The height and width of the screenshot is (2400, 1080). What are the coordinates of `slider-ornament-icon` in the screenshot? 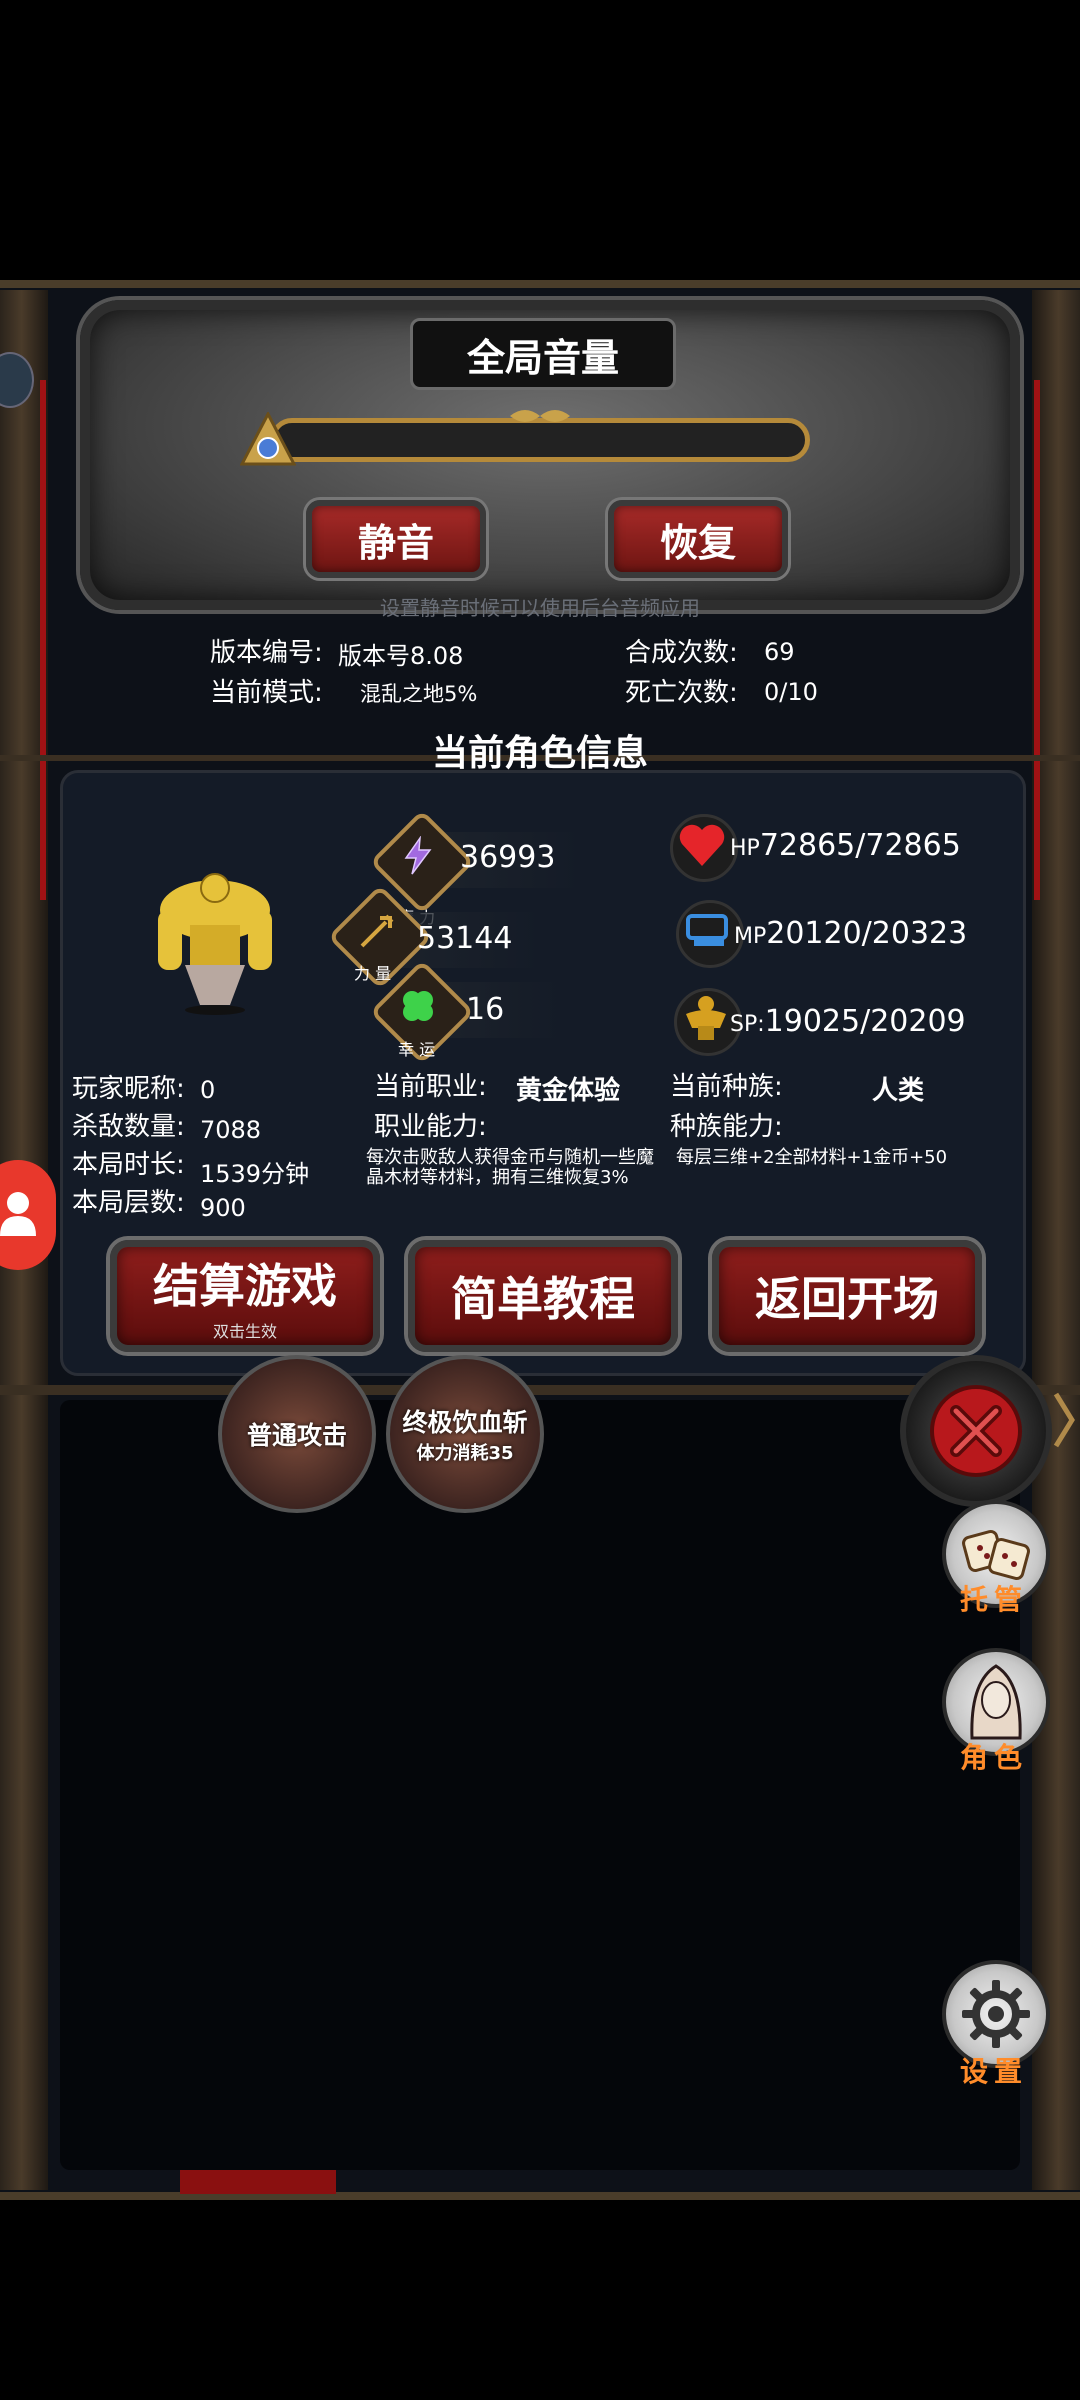 It's located at (540, 416).